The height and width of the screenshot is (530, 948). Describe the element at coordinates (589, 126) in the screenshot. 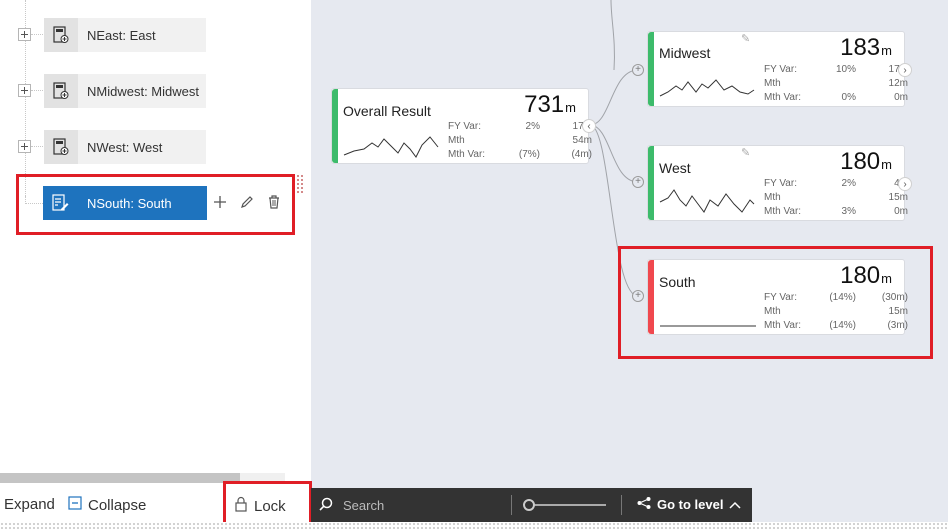

I see `collapse-chevron-icon: ‹` at that location.